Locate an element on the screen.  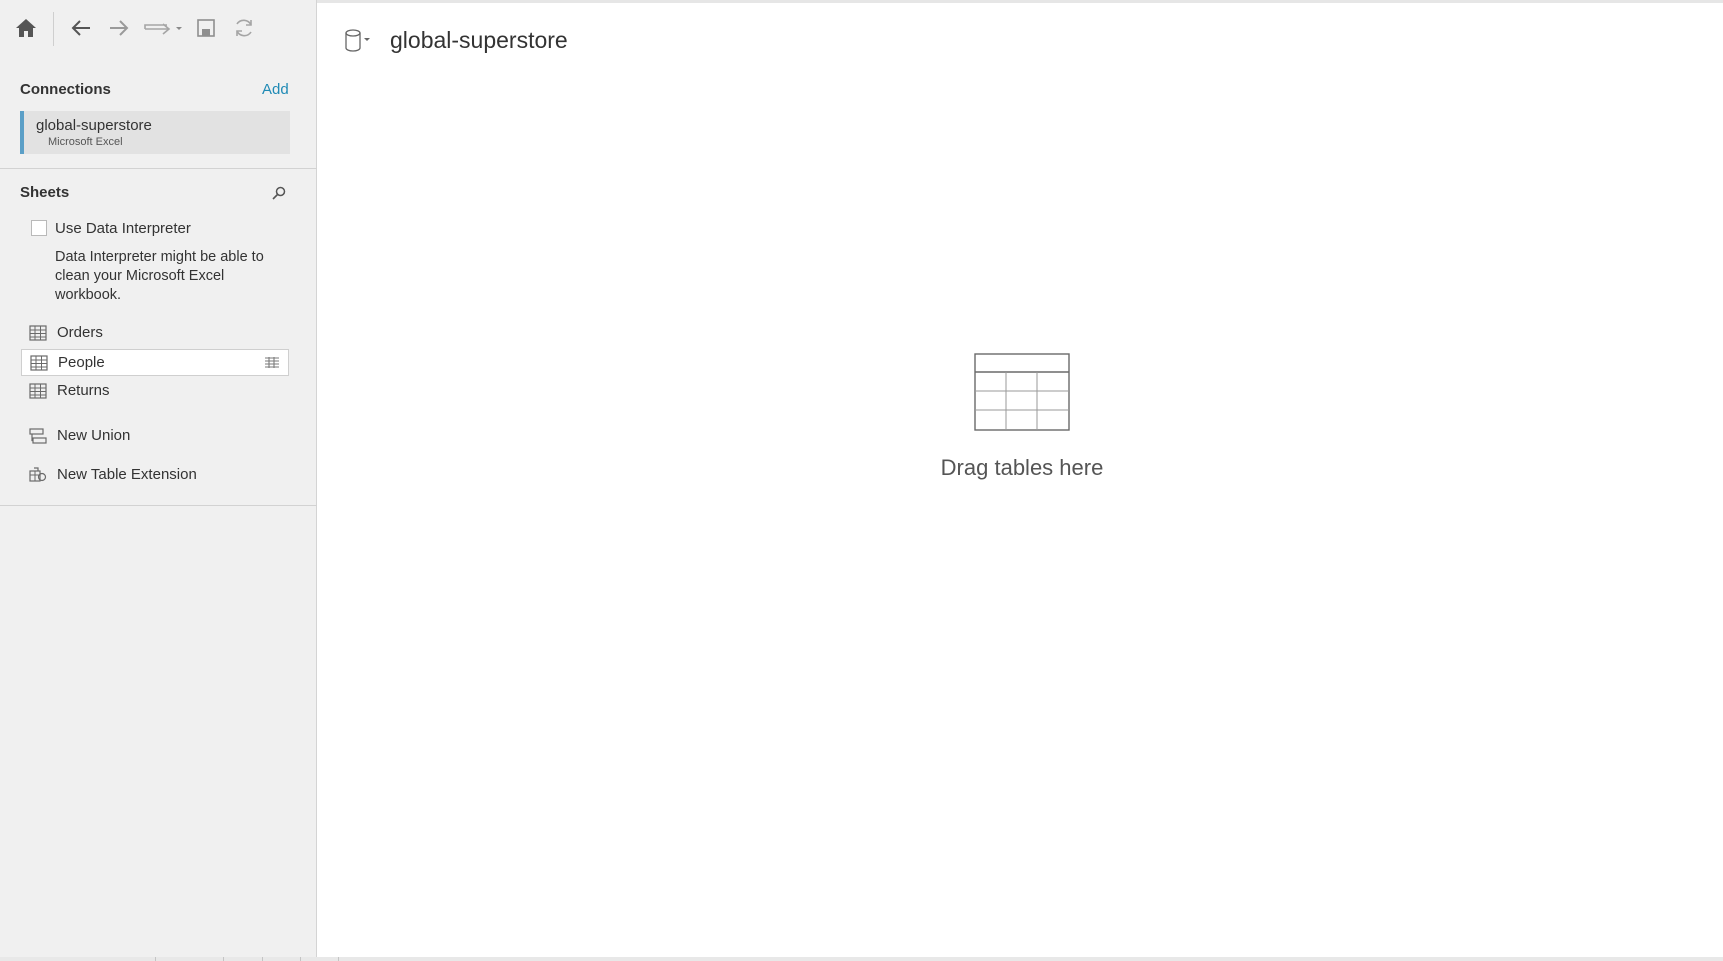
search-sheets-icon is located at coordinates (279, 193).